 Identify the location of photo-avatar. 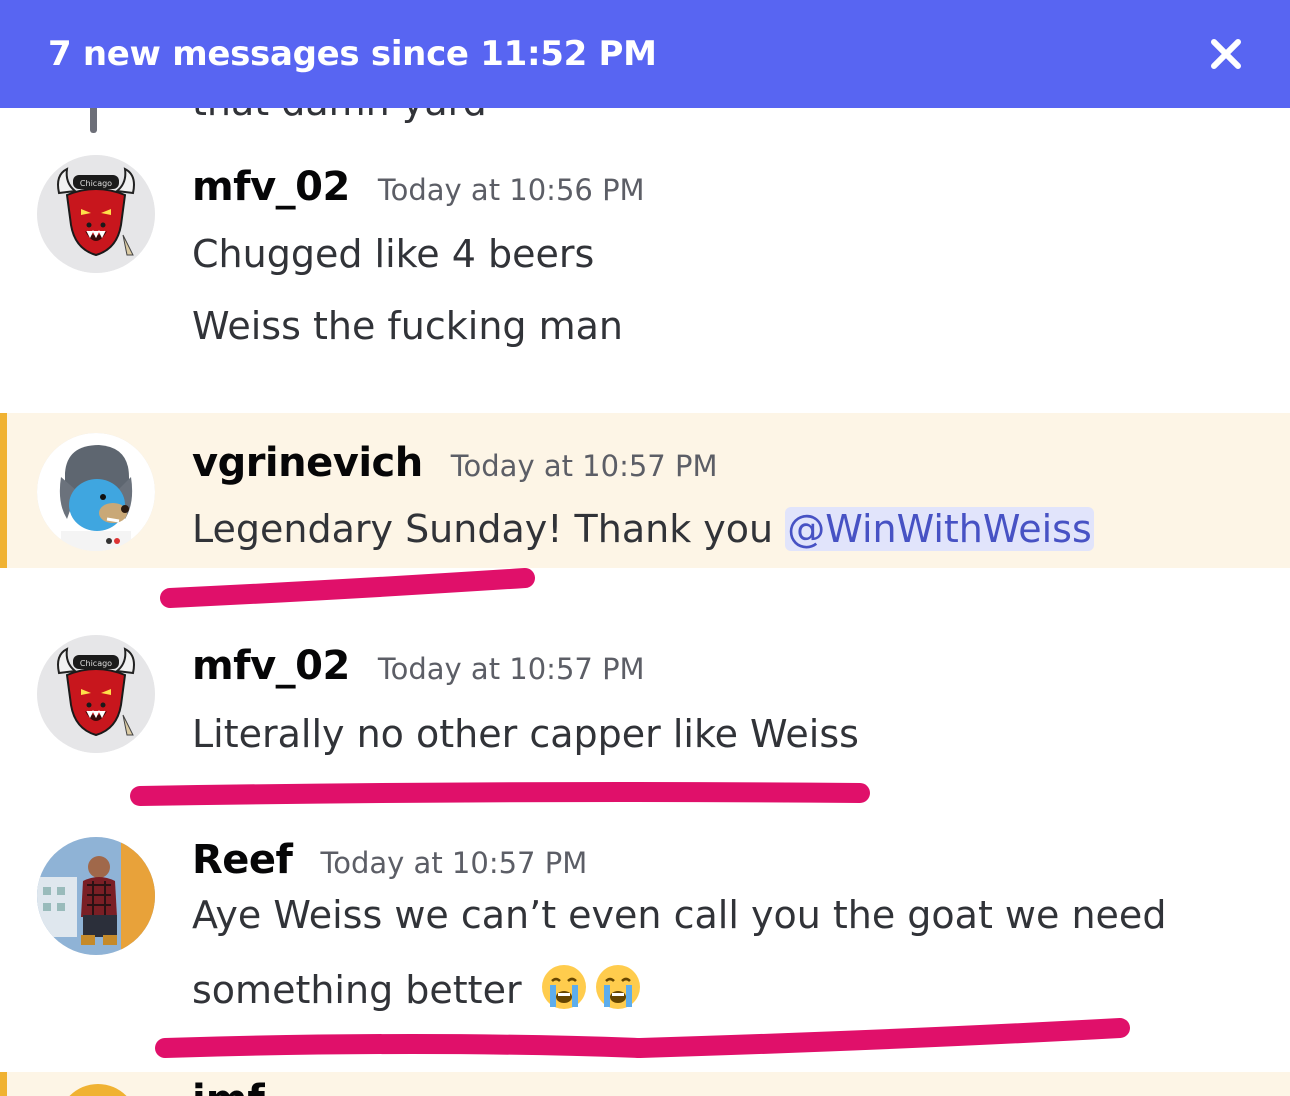
(96, 896).